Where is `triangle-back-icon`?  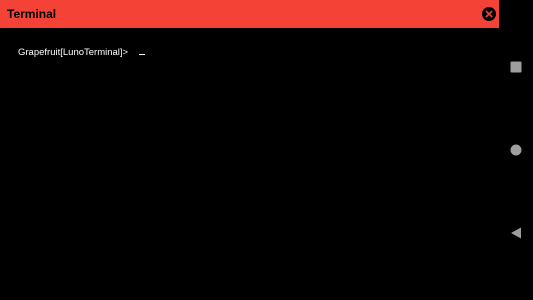 triangle-back-icon is located at coordinates (516, 233).